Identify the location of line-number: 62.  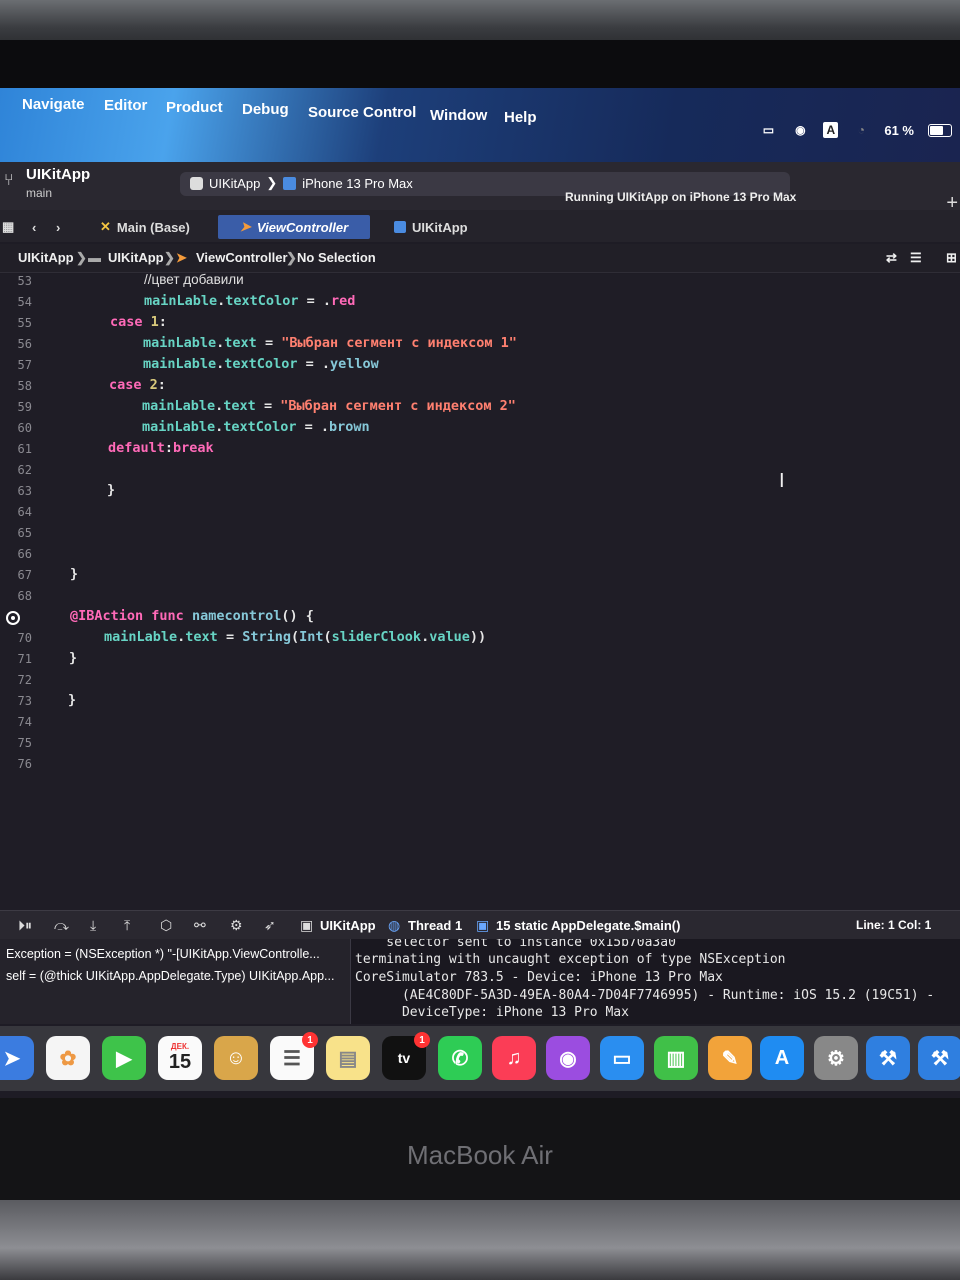
(24, 470).